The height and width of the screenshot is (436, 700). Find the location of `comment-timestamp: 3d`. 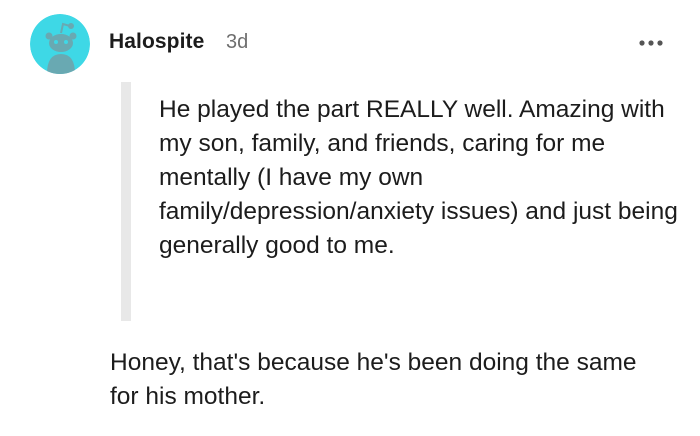

comment-timestamp: 3d is located at coordinates (237, 42).